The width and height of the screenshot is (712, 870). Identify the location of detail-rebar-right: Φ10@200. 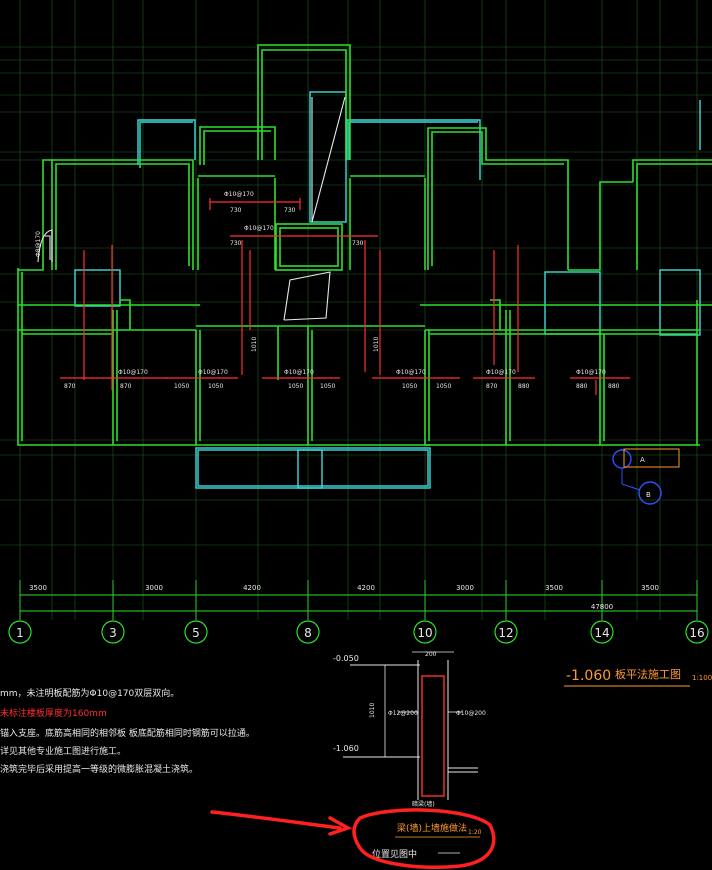
(471, 713).